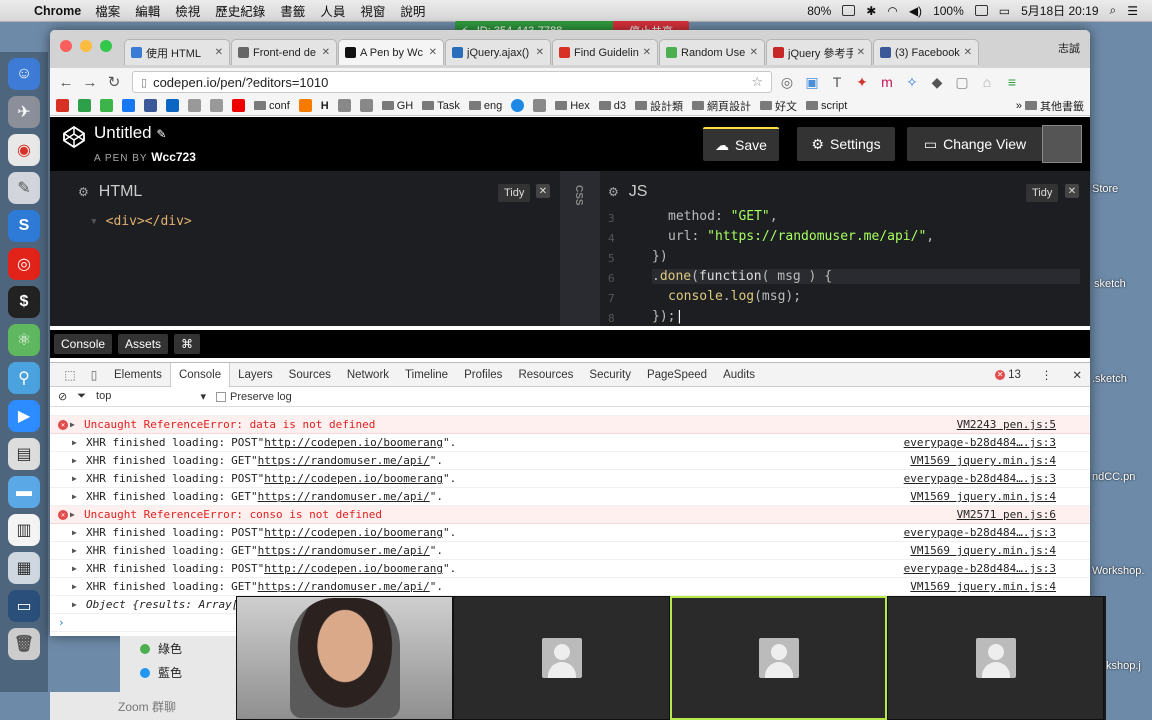 The width and height of the screenshot is (1152, 720). Describe the element at coordinates (426, 375) in the screenshot. I see `devtools-tab-timeline: Timeline` at that location.